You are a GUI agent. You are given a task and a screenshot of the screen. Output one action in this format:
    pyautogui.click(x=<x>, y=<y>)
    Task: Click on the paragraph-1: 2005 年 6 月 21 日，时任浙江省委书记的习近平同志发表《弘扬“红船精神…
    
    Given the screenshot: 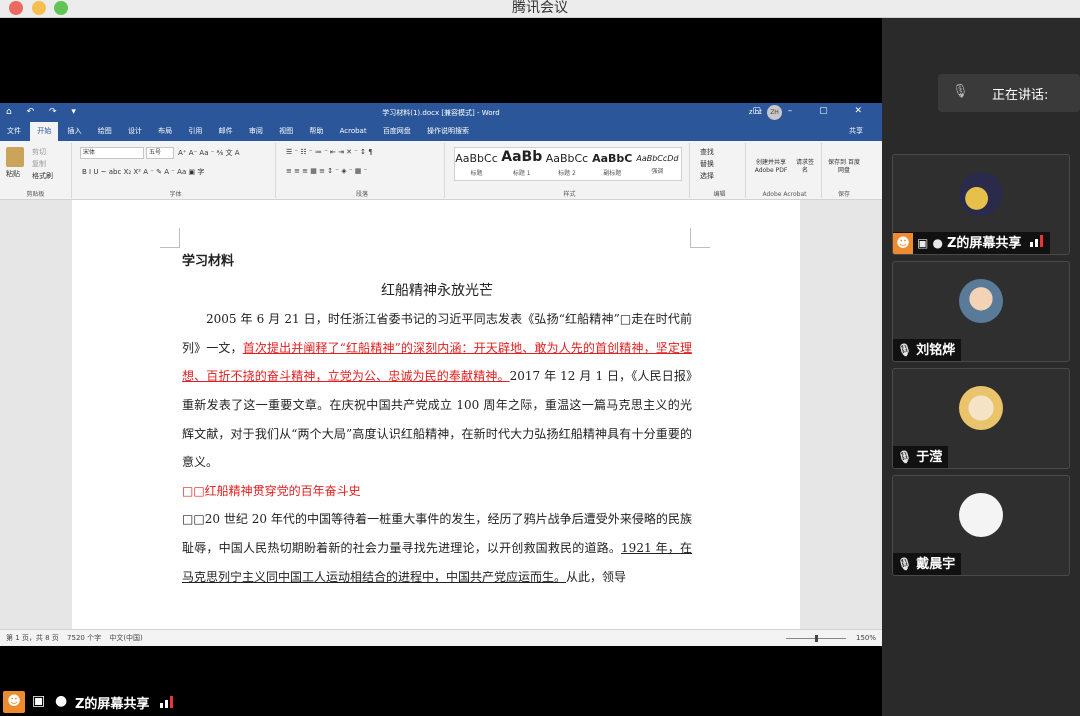 What is the action you would take?
    pyautogui.click(x=437, y=391)
    